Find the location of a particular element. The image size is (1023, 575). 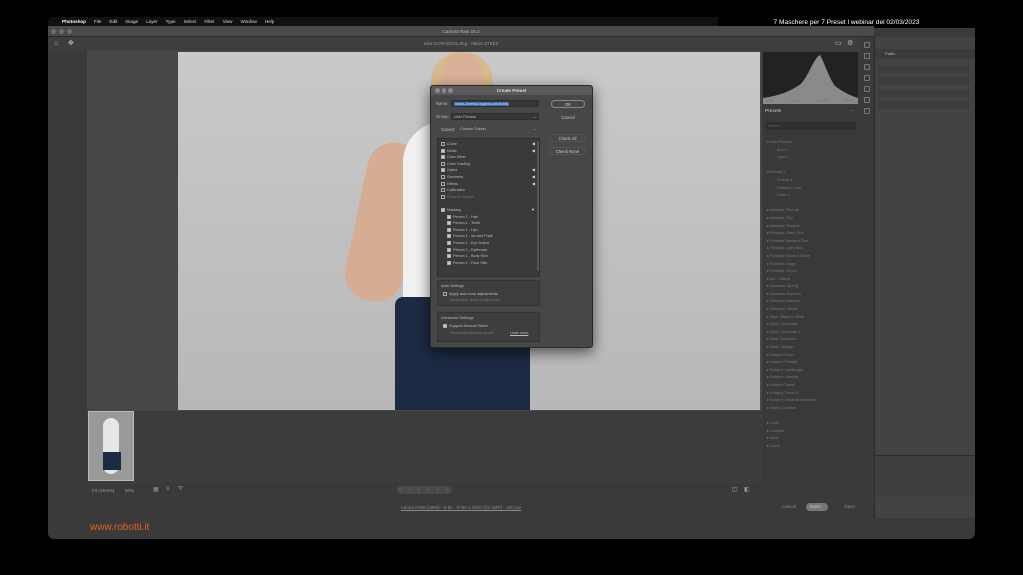

setting-item: Person 1 - Lips is located at coordinates (493, 230).